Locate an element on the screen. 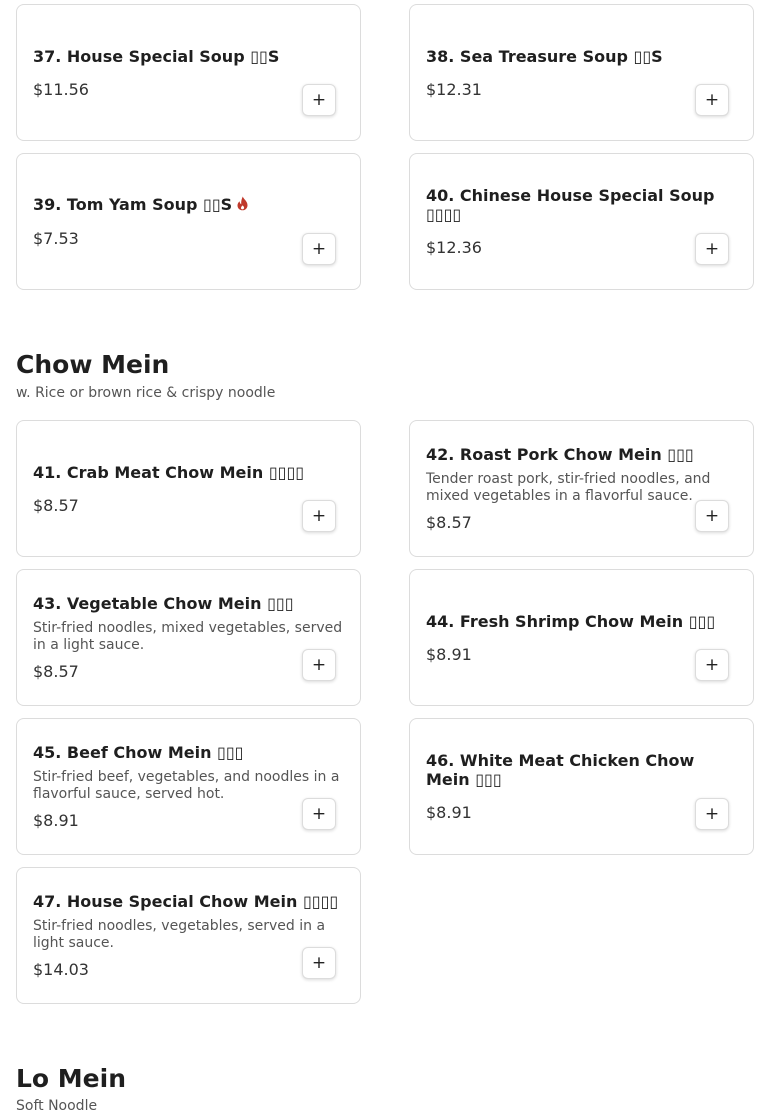 This screenshot has height=1111, width=770. item-price: $11.56 is located at coordinates (61, 89).